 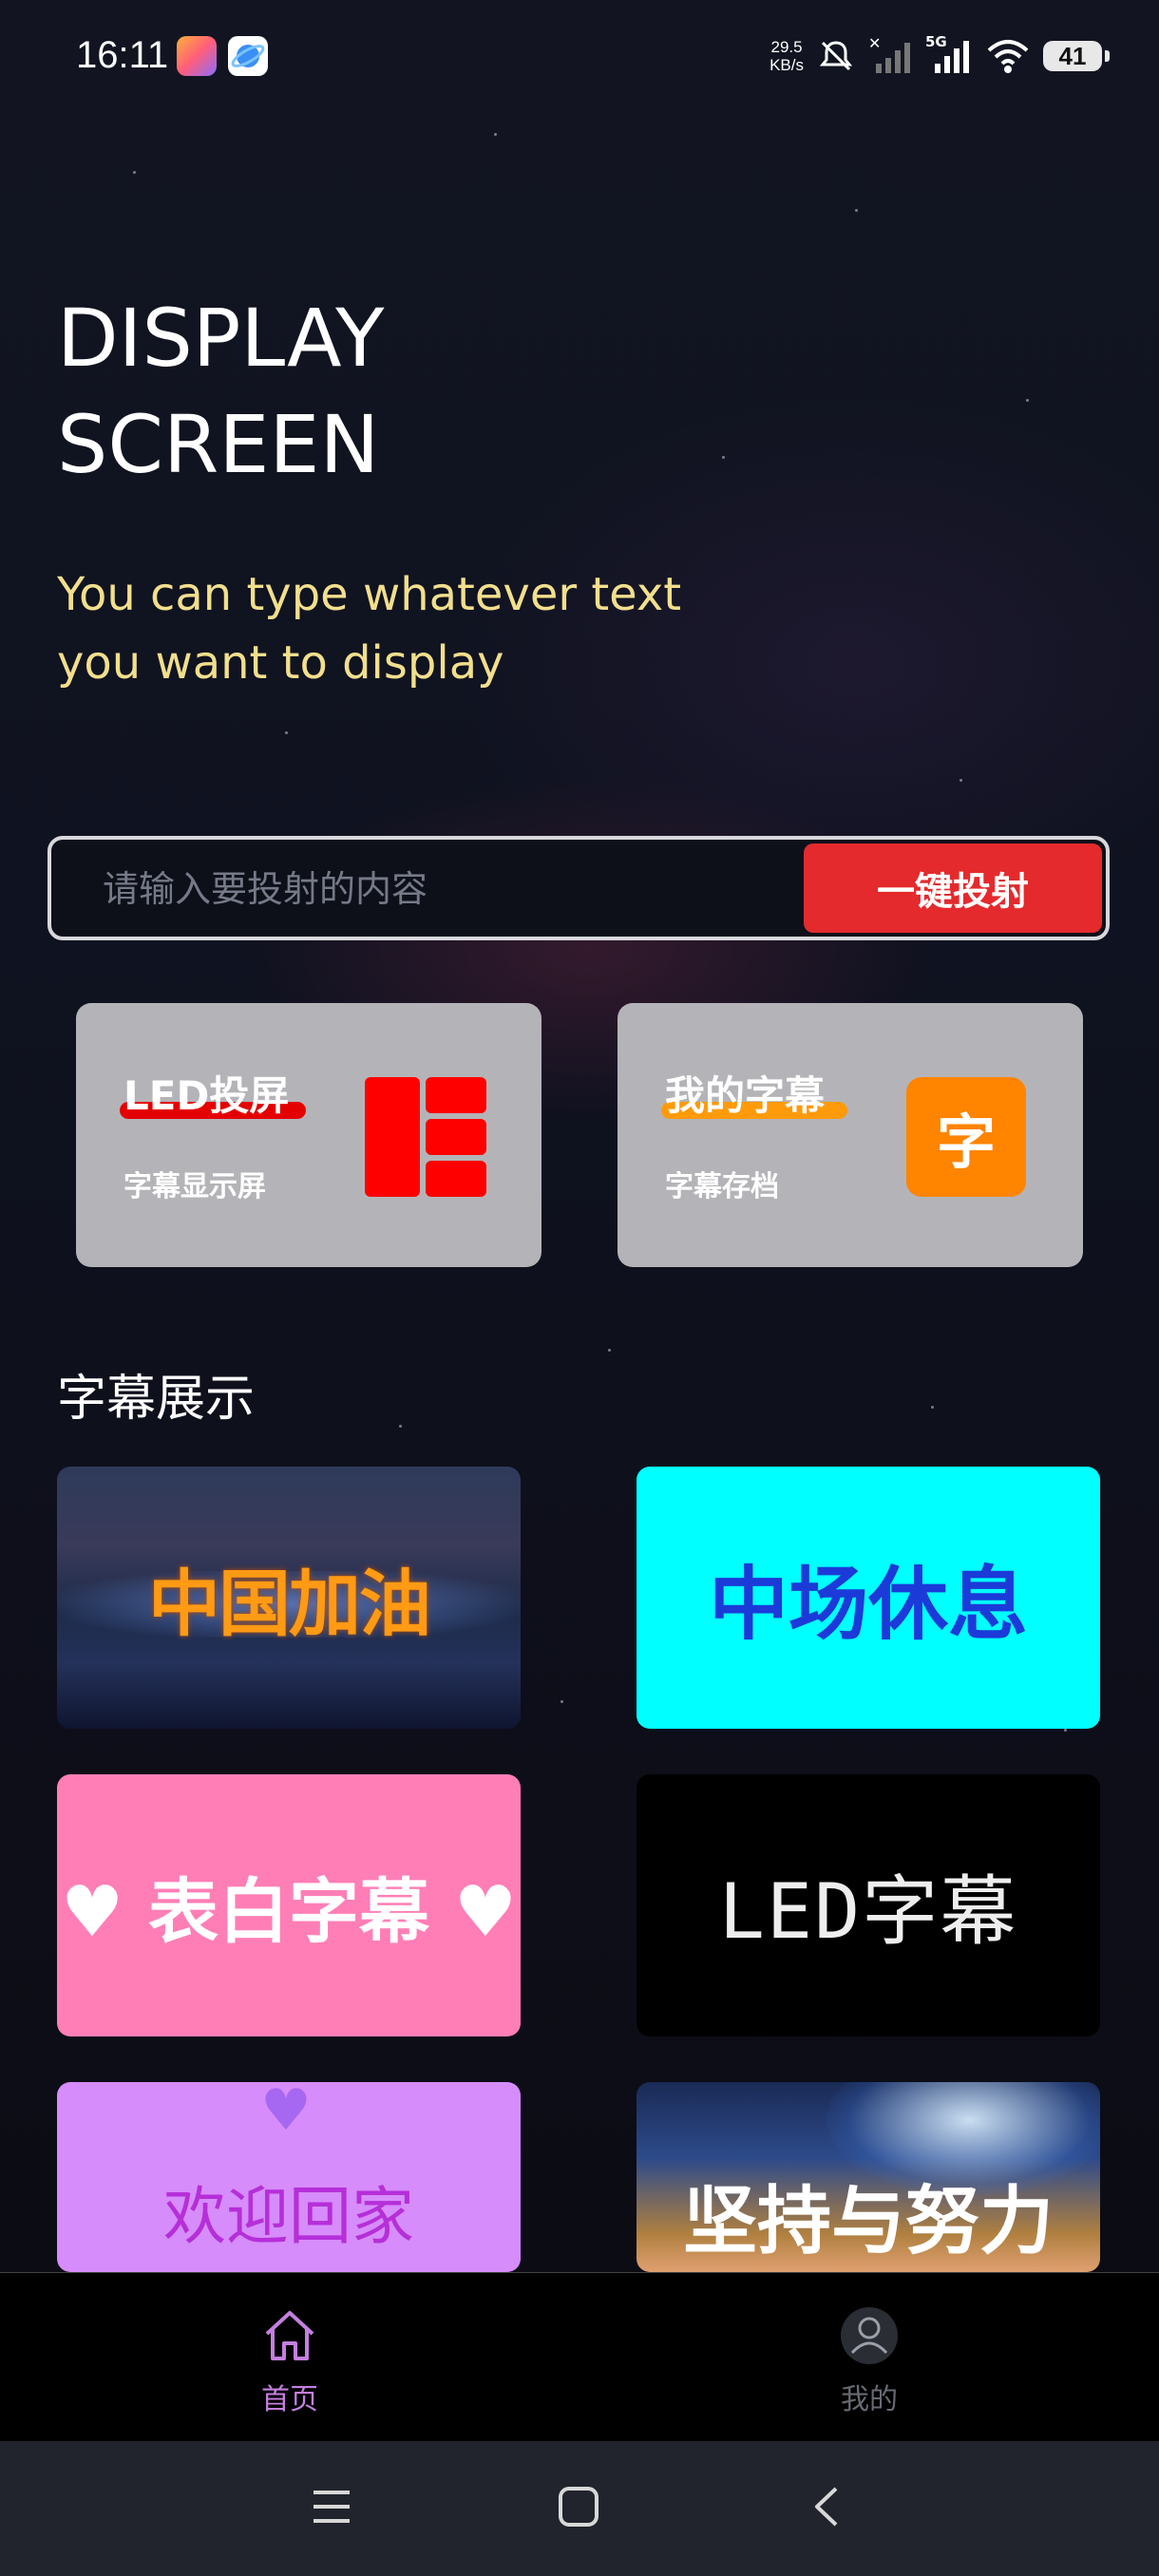 I want to click on grid-tiles-icon, so click(x=425, y=1137).